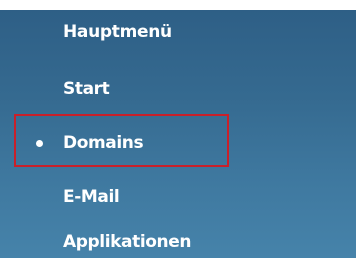 The image size is (356, 258). Describe the element at coordinates (127, 242) in the screenshot. I see `menu-item-applikationen: Applikationen` at that location.